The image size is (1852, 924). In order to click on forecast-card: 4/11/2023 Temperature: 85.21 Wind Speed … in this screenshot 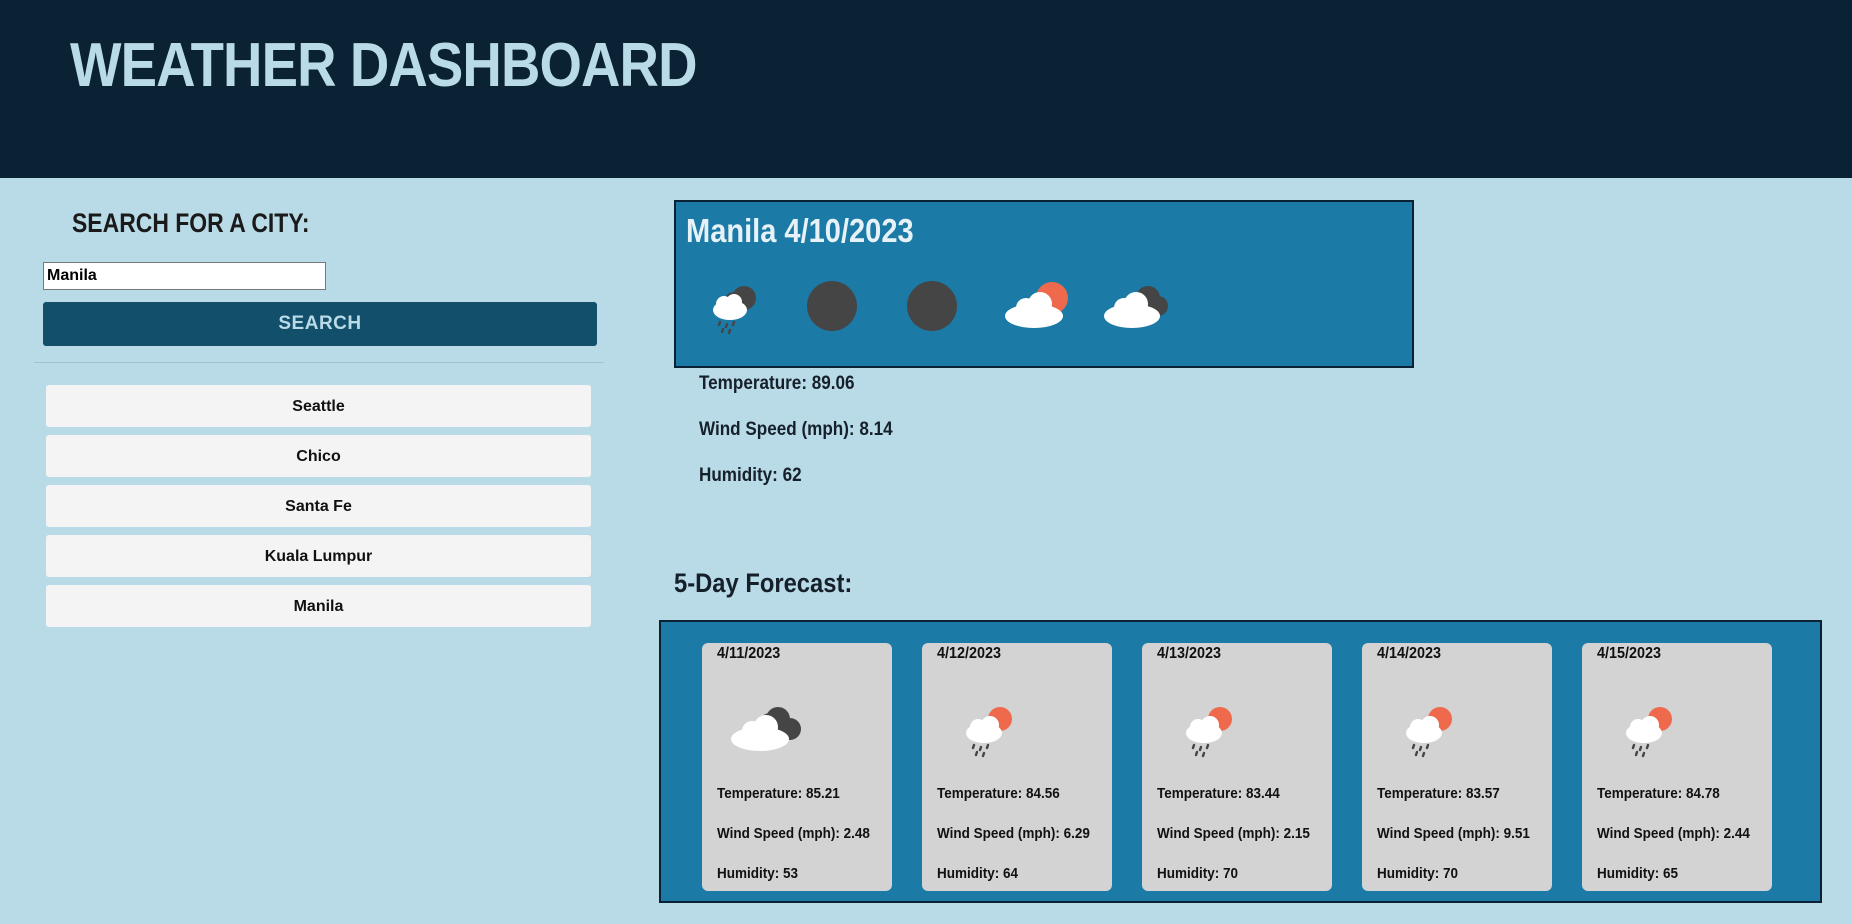, I will do `click(797, 767)`.